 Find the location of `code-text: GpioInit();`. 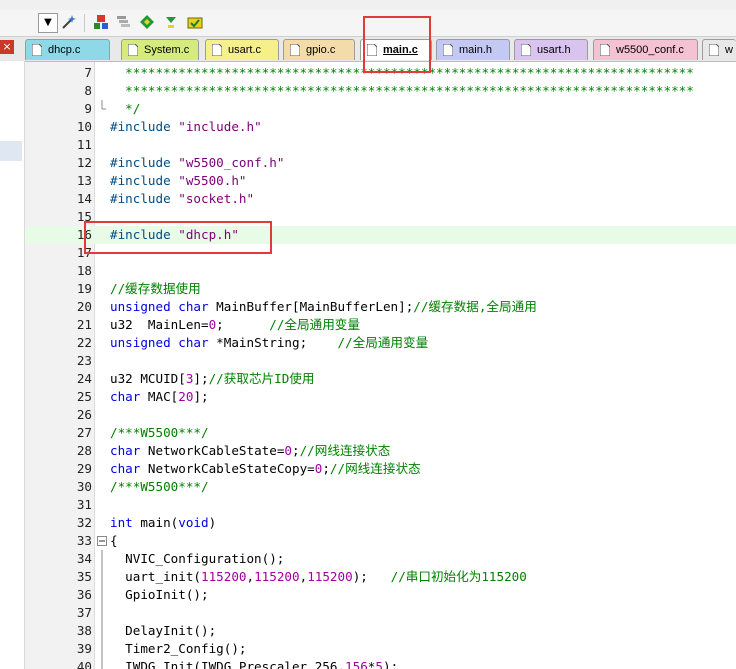

code-text: GpioInit(); is located at coordinates (159, 594).